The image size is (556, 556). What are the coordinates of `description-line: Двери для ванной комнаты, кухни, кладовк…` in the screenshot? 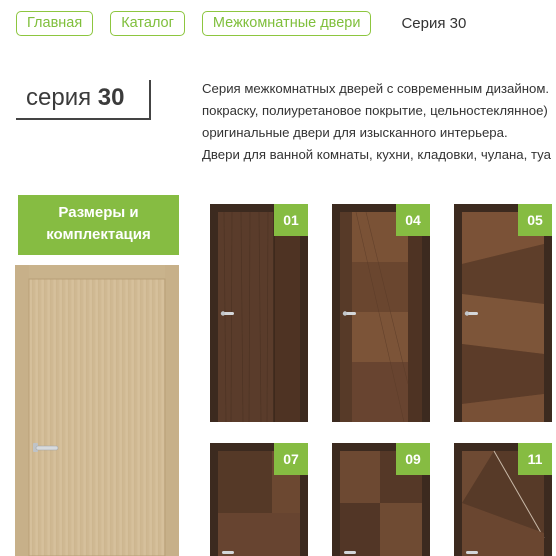 It's located at (376, 154).